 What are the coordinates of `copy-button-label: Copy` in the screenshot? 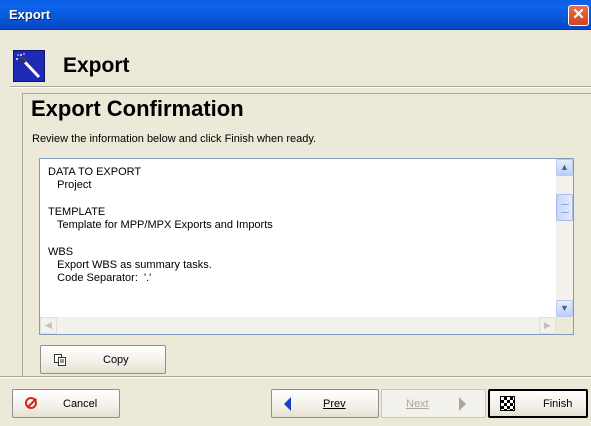 It's located at (116, 360).